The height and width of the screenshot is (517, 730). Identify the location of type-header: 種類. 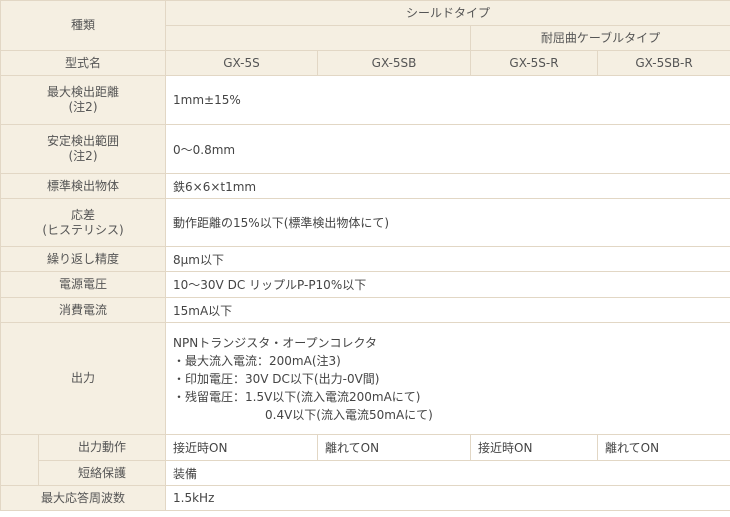
(83, 25).